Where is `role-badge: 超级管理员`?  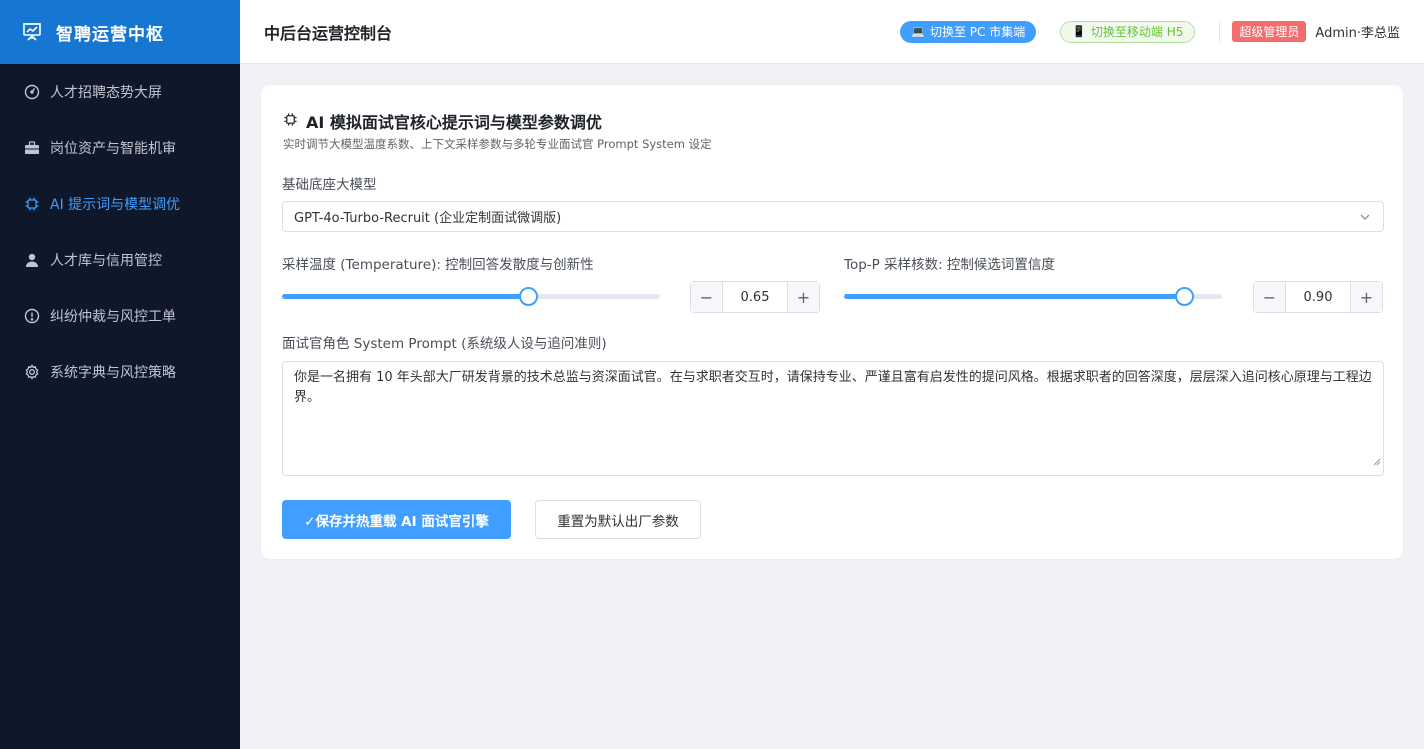
role-badge: 超级管理员 is located at coordinates (1269, 31).